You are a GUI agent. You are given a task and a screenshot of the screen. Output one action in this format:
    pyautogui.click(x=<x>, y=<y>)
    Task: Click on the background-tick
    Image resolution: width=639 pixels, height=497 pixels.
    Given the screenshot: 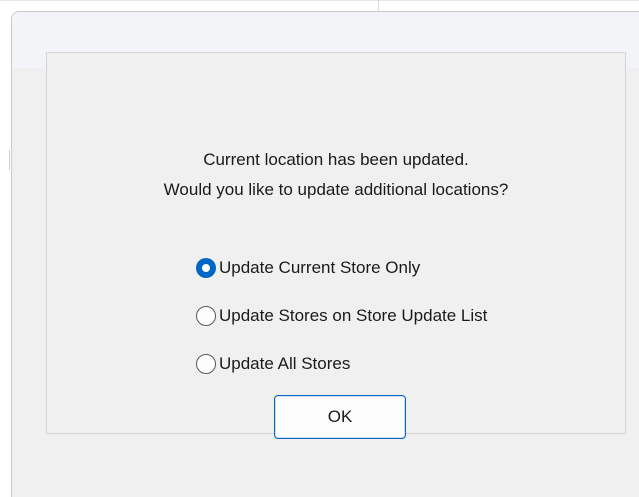 What is the action you would take?
    pyautogui.click(x=9, y=160)
    